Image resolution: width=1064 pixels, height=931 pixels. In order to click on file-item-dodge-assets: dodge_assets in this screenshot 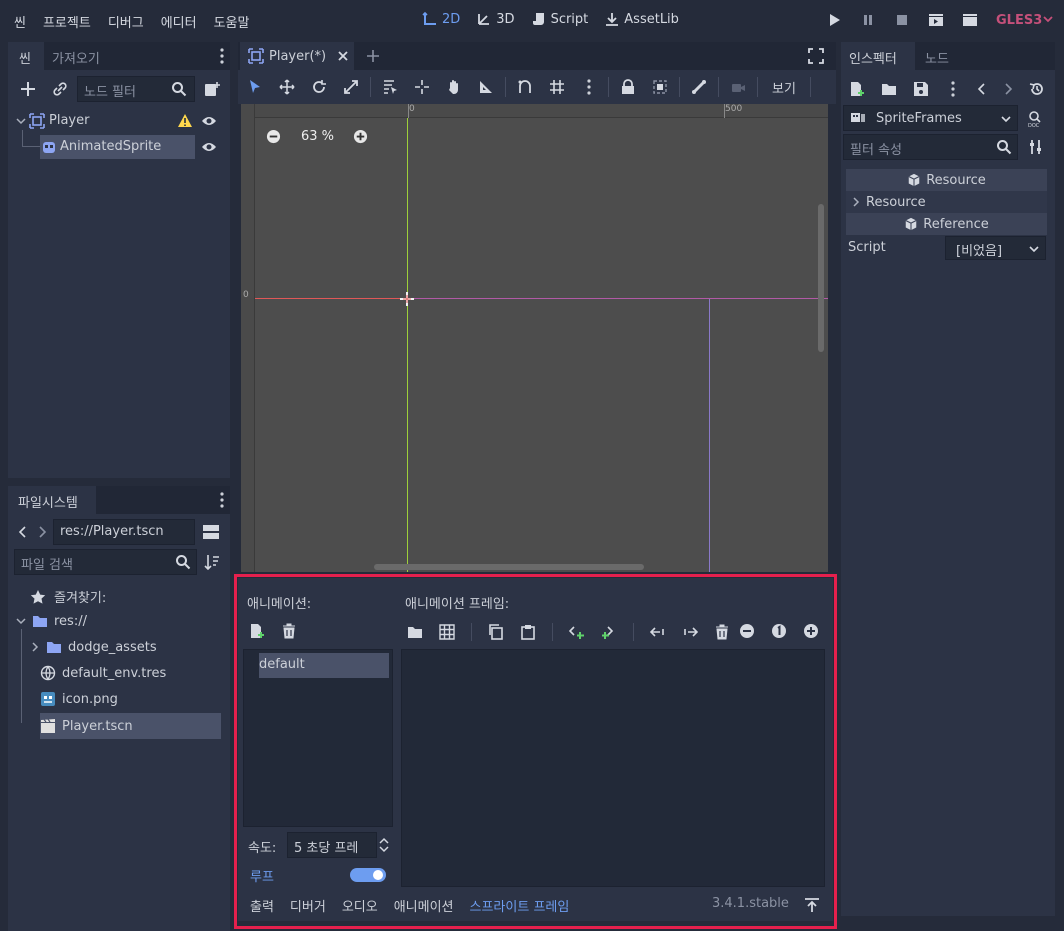, I will do `click(93, 647)`.